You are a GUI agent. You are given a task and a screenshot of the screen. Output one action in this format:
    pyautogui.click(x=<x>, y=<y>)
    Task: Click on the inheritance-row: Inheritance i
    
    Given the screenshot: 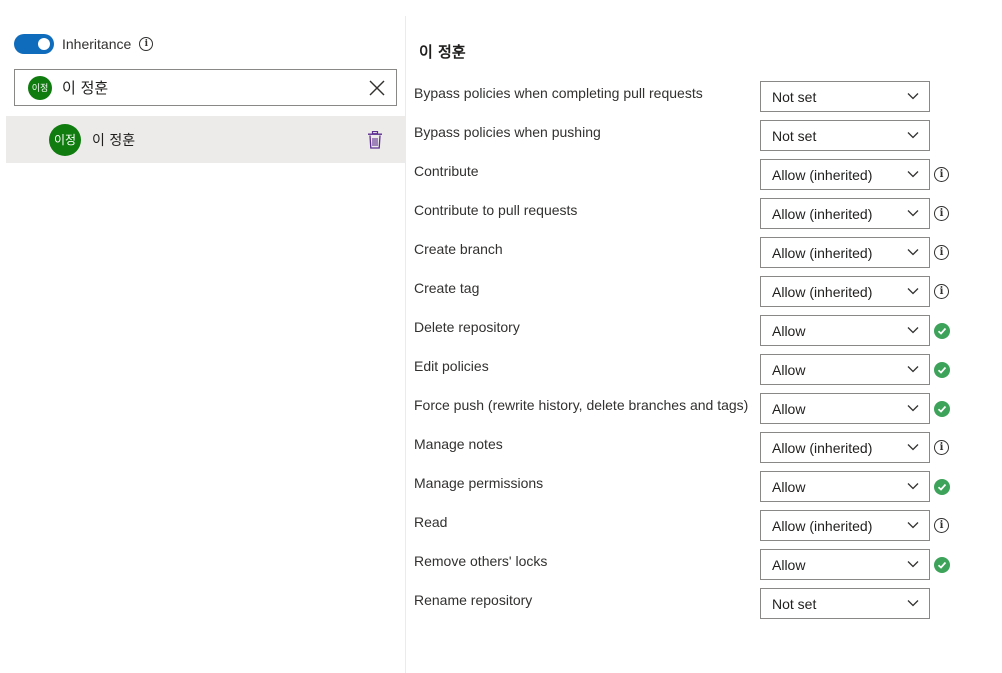 What is the action you would take?
    pyautogui.click(x=84, y=44)
    